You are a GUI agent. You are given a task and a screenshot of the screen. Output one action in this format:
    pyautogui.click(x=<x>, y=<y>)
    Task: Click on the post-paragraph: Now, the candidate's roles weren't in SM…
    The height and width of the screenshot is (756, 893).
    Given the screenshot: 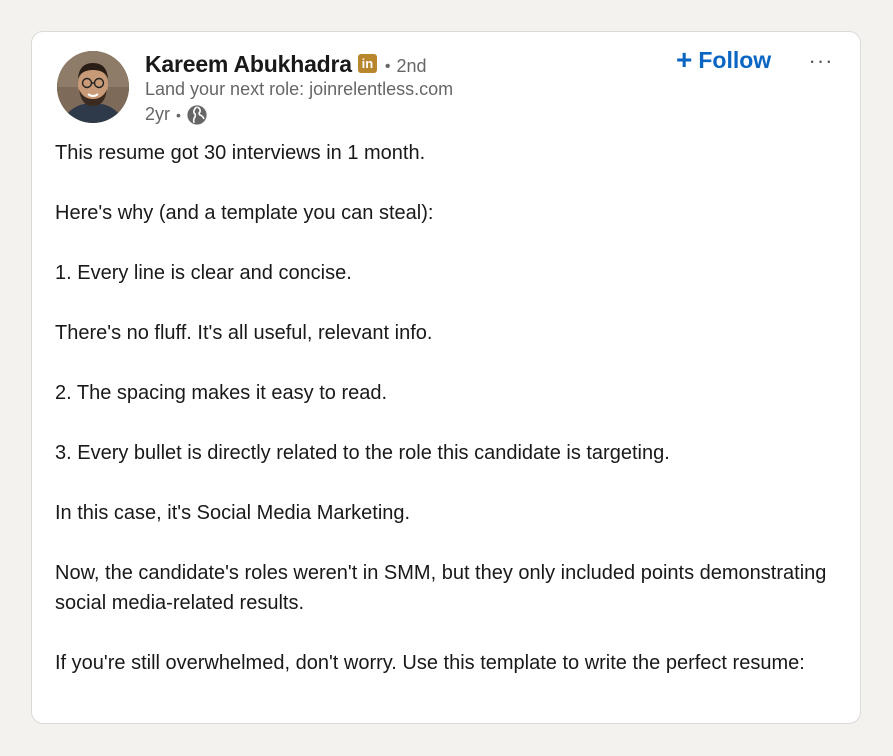 What is the action you would take?
    pyautogui.click(x=441, y=588)
    